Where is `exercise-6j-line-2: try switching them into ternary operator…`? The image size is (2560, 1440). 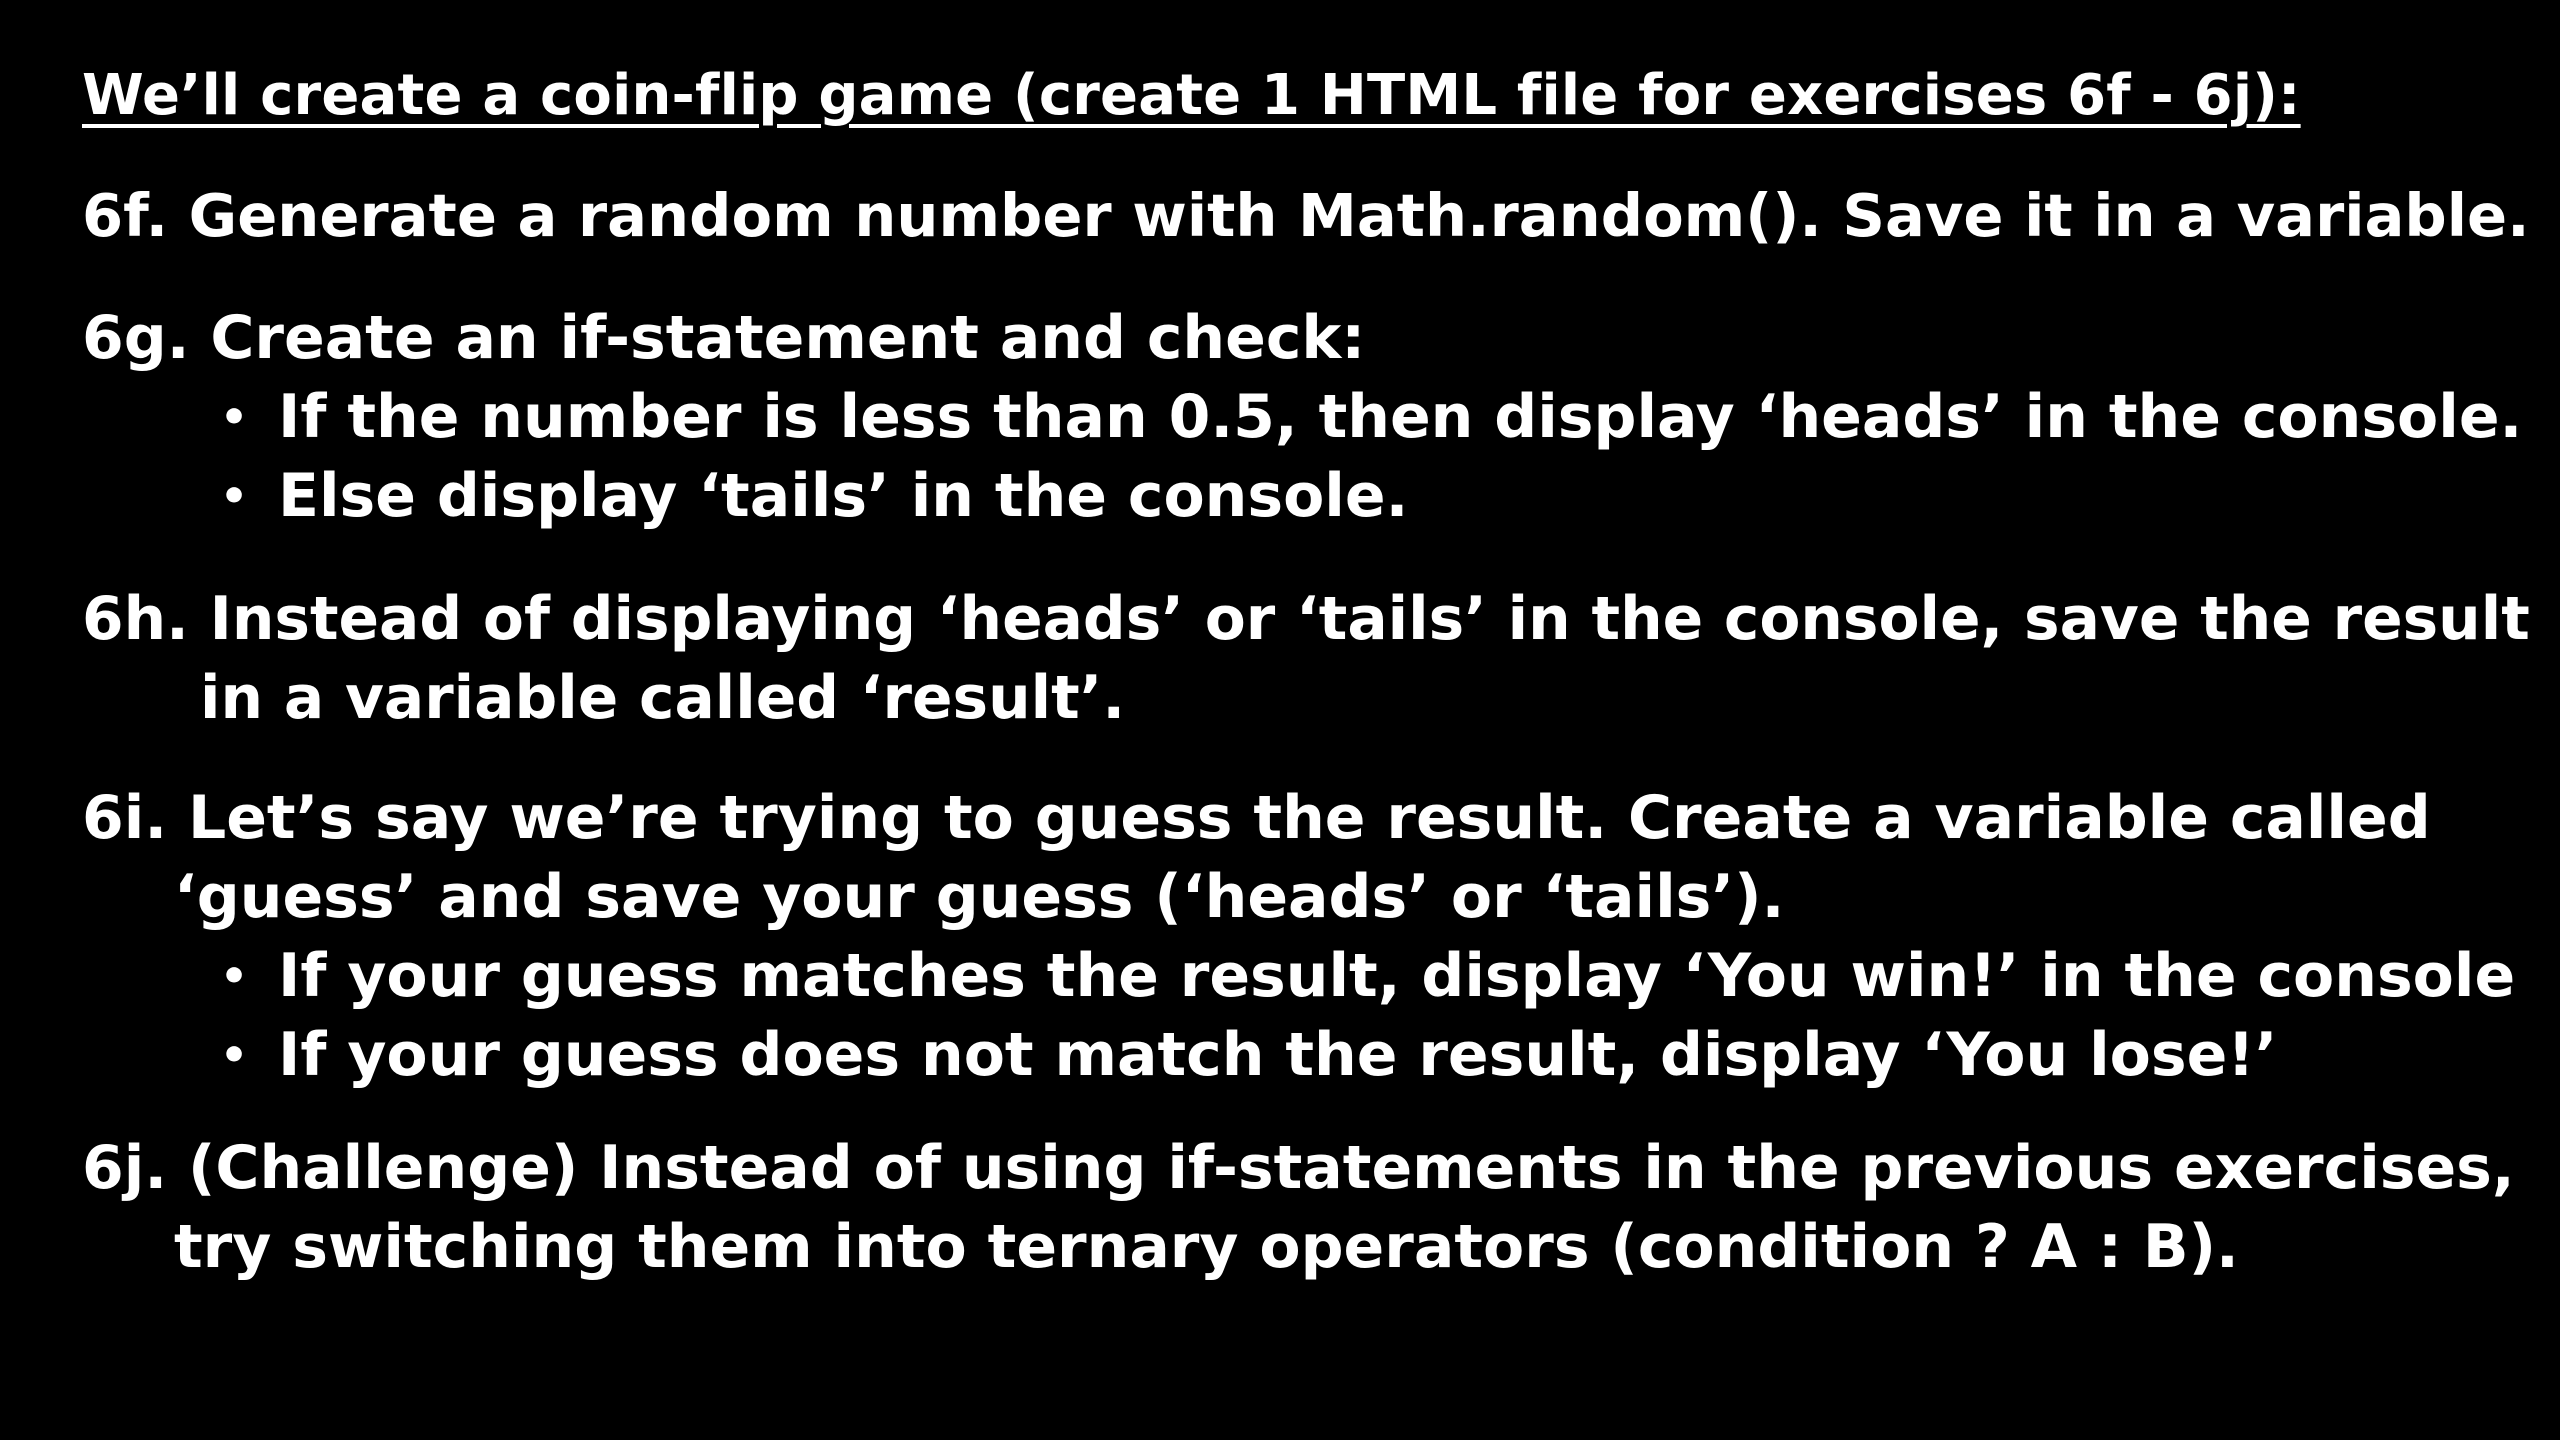
exercise-6j-line-2: try switching them into ternary operator… is located at coordinates (1206, 1247).